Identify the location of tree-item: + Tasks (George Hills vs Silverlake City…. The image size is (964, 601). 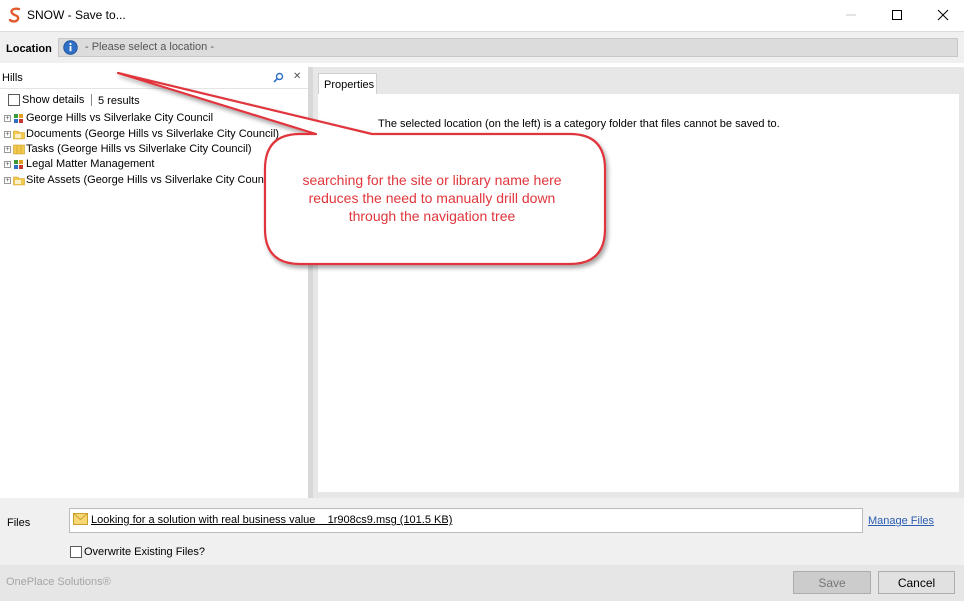
(154, 150).